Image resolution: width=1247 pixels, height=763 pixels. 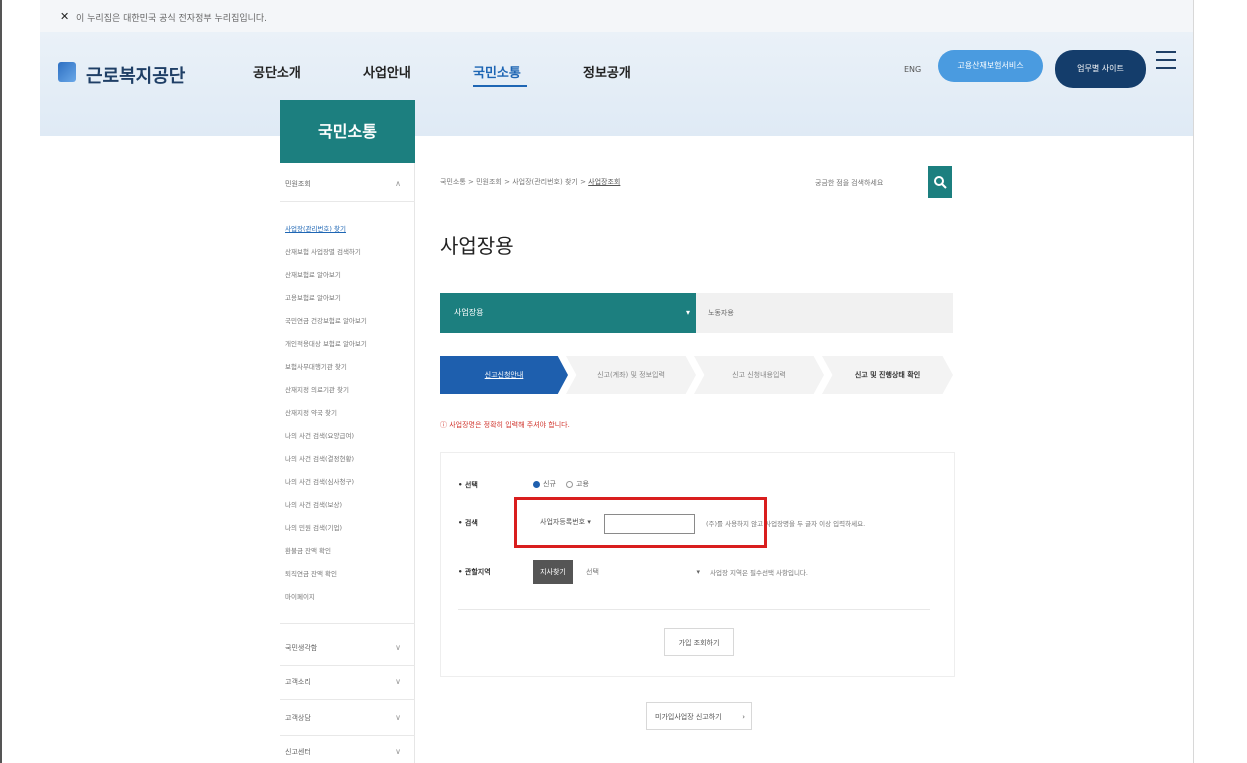 I want to click on sidebar-section-opinion: 국민생각함 ∨, so click(x=345, y=648).